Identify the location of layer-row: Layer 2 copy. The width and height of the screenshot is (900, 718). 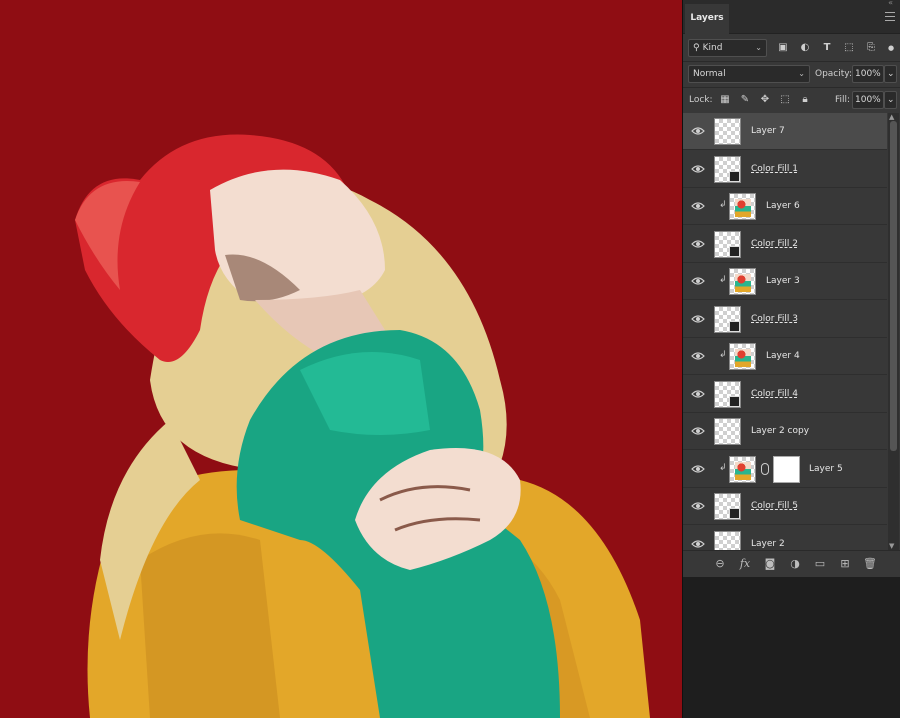
(785, 431).